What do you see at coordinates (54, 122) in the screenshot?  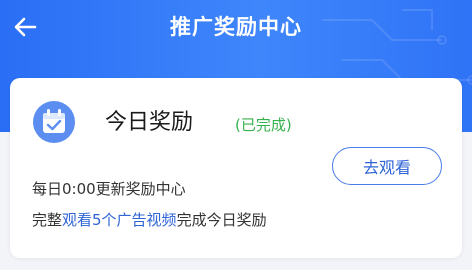 I see `calendar-check-icon` at bounding box center [54, 122].